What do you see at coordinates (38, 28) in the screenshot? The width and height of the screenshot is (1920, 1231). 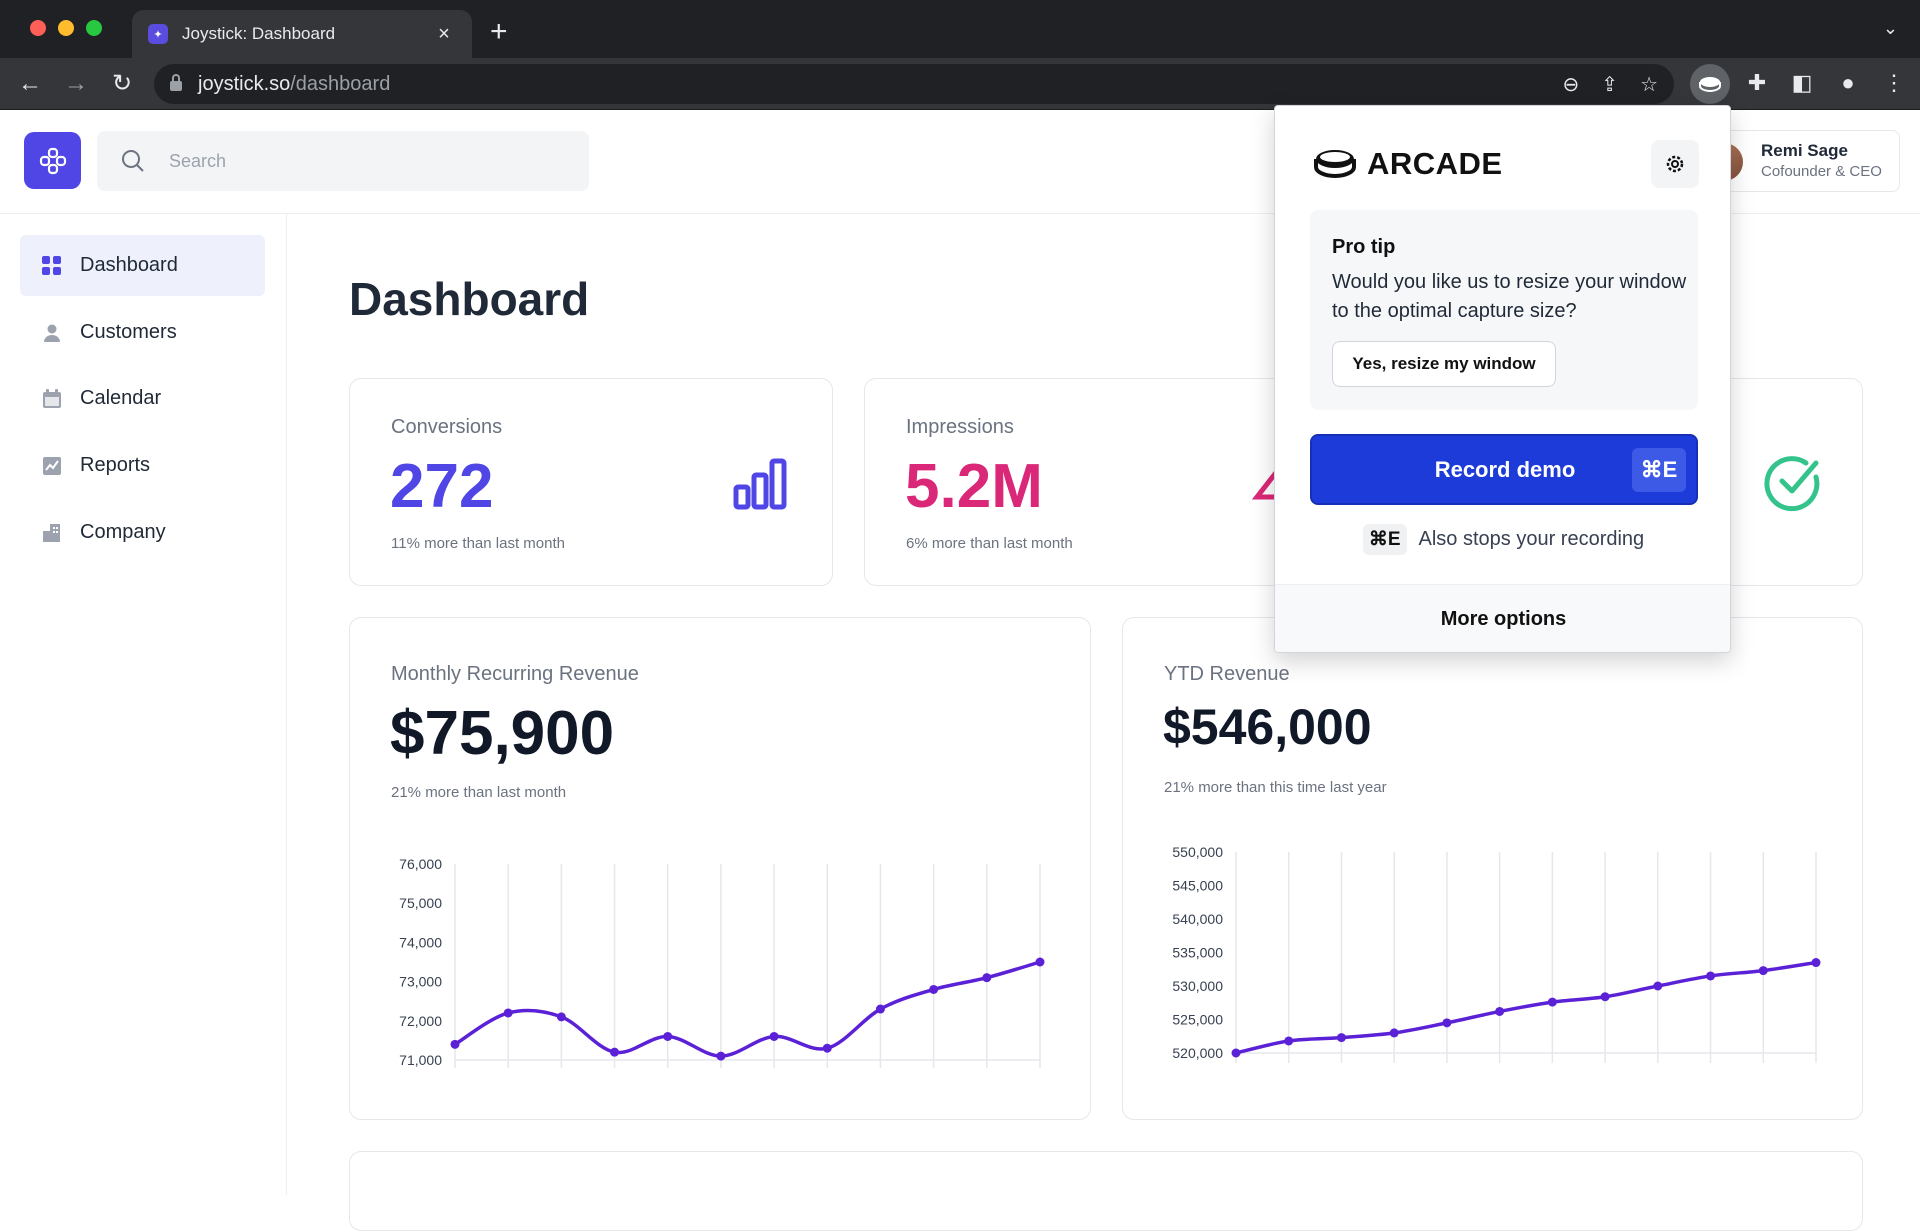 I see `close-window-button` at bounding box center [38, 28].